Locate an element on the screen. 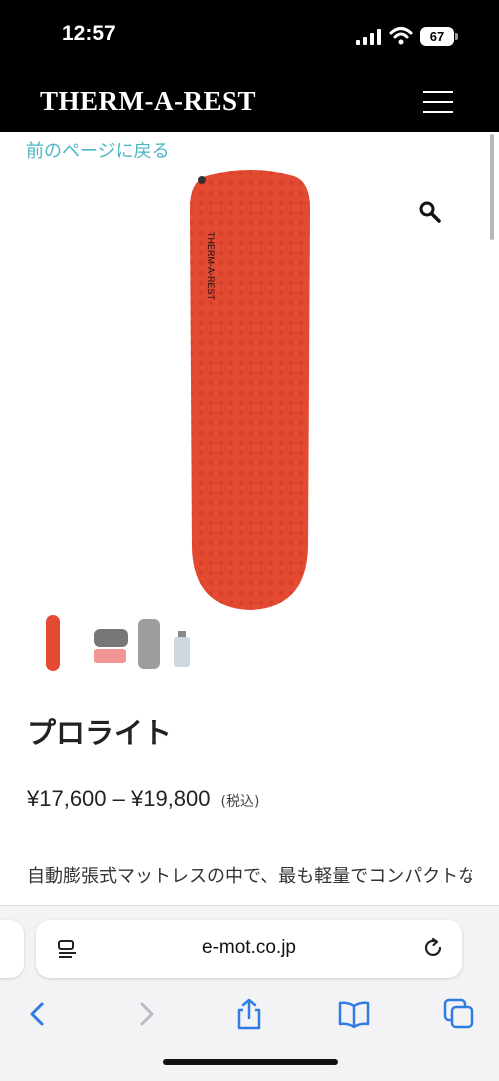 The image size is (499, 1081). tax-note: (税込) is located at coordinates (240, 802).